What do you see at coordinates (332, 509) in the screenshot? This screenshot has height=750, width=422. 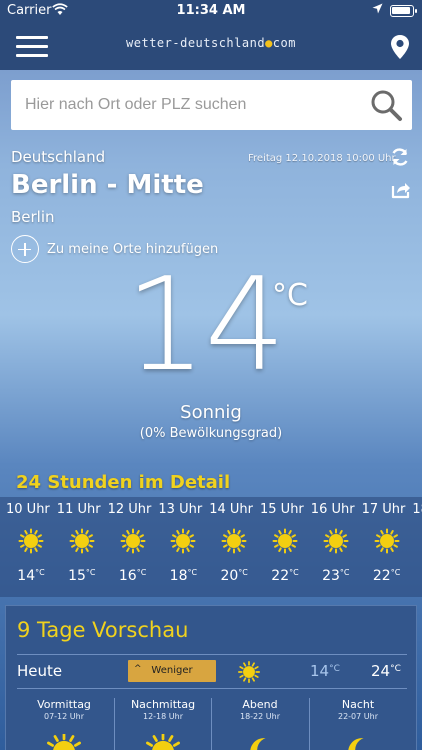 I see `hourly-time: 16 Uhr` at bounding box center [332, 509].